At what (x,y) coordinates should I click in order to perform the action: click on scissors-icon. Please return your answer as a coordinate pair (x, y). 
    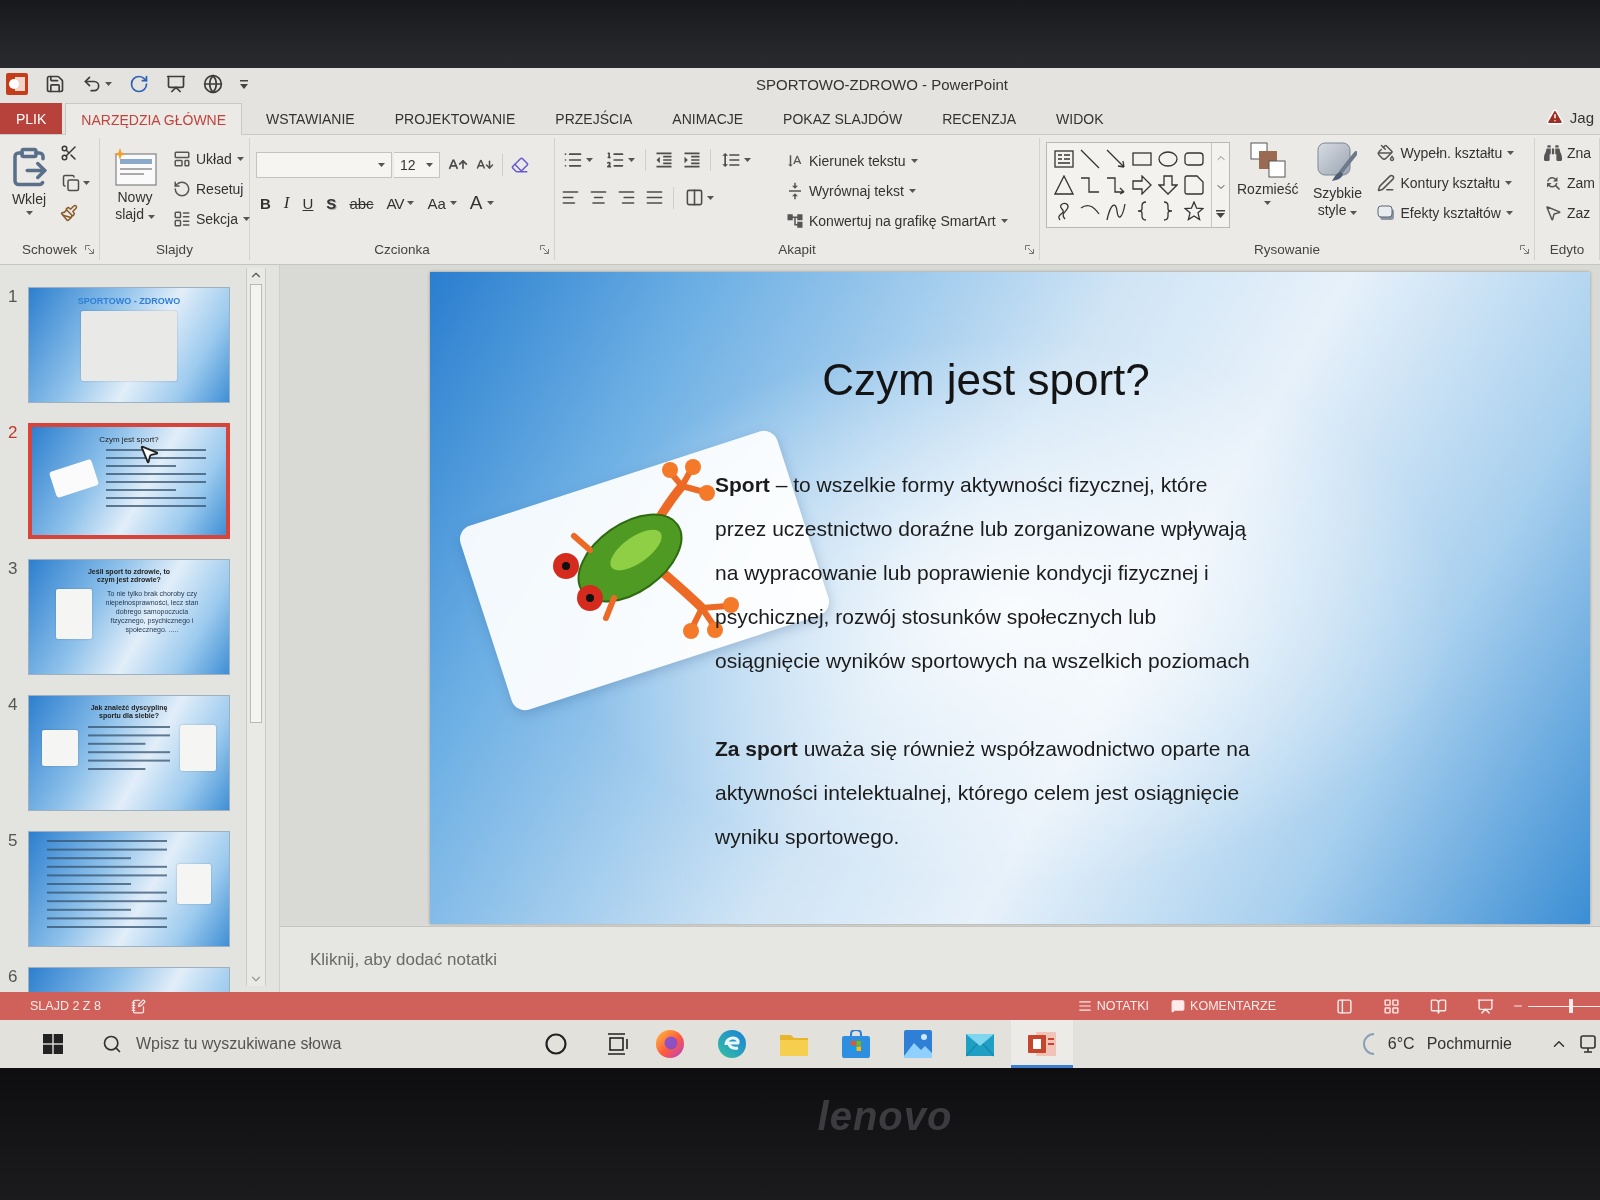
    Looking at the image, I should click on (69, 153).